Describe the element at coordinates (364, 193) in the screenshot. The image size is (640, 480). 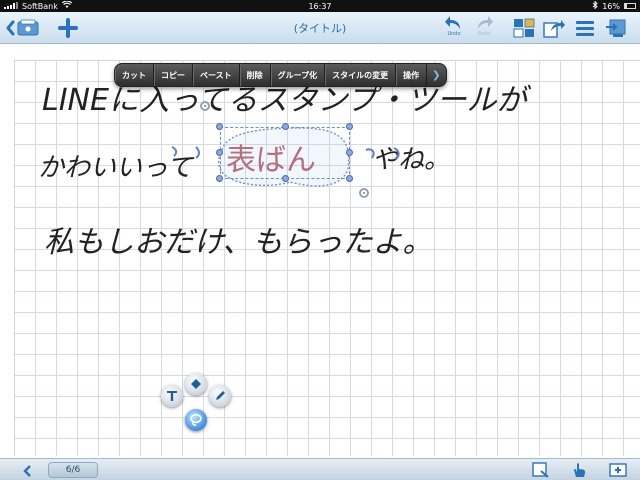
I see `rotate-handle-bottom` at that location.